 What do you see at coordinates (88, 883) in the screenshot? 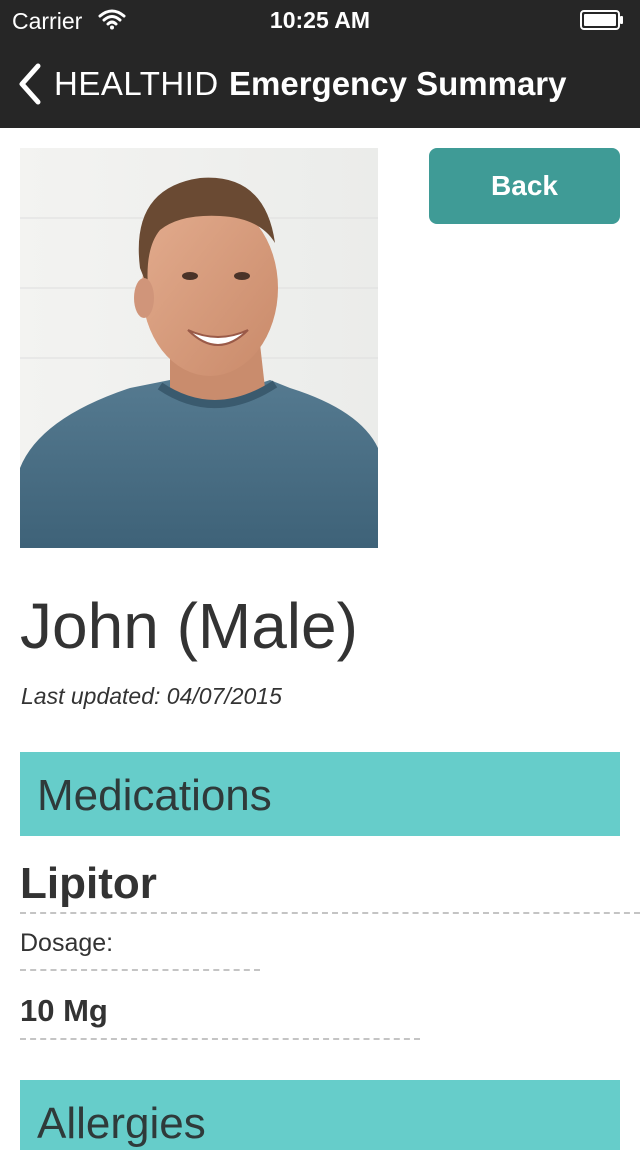
I see `medication-name: Lipitor` at bounding box center [88, 883].